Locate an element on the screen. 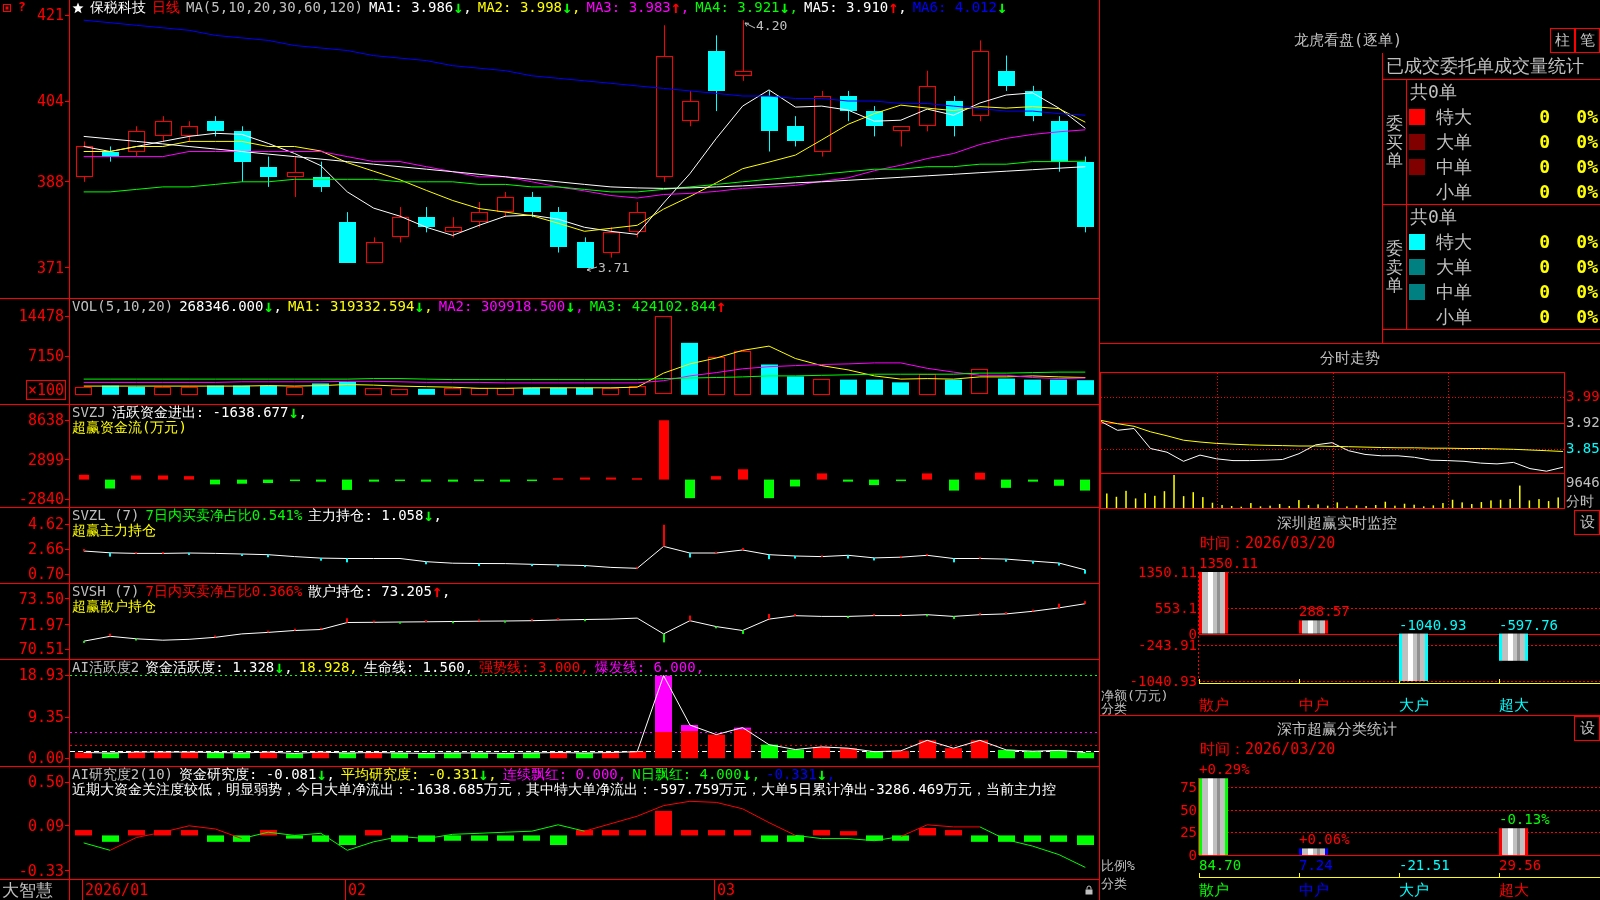 The width and height of the screenshot is (1600, 900). axis-tick-label: -2840 is located at coordinates (43, 499).